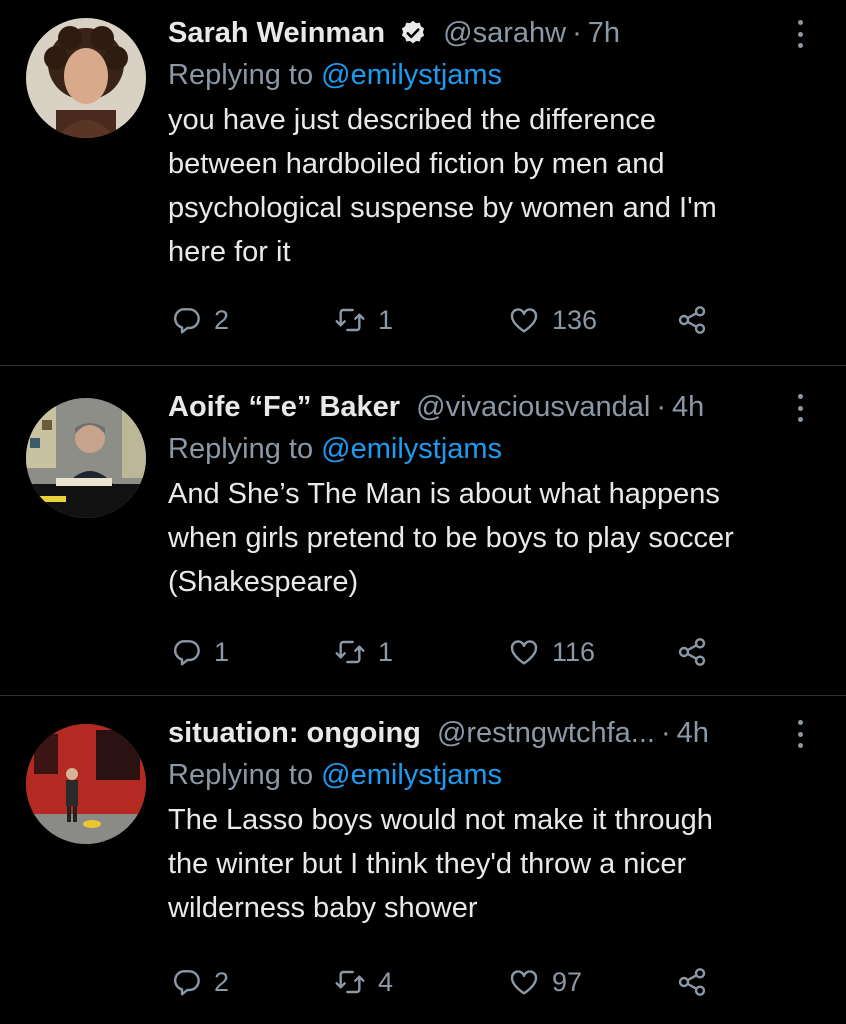 The width and height of the screenshot is (846, 1024). I want to click on handle: @vivaciousvandal, so click(533, 407).